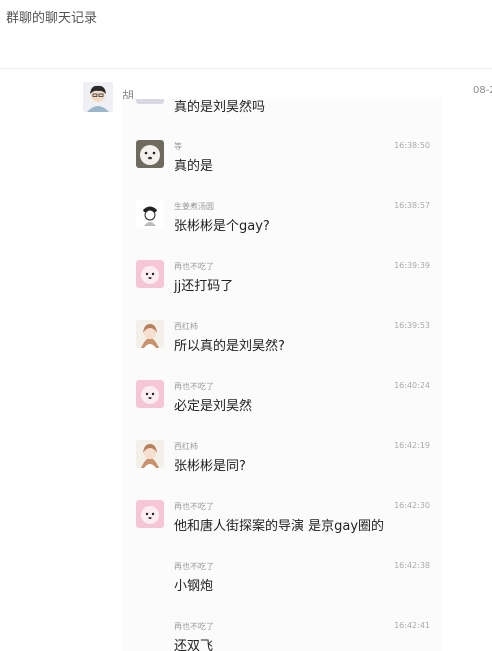  What do you see at coordinates (412, 265) in the screenshot?
I see `message-time: 16:39:39` at bounding box center [412, 265].